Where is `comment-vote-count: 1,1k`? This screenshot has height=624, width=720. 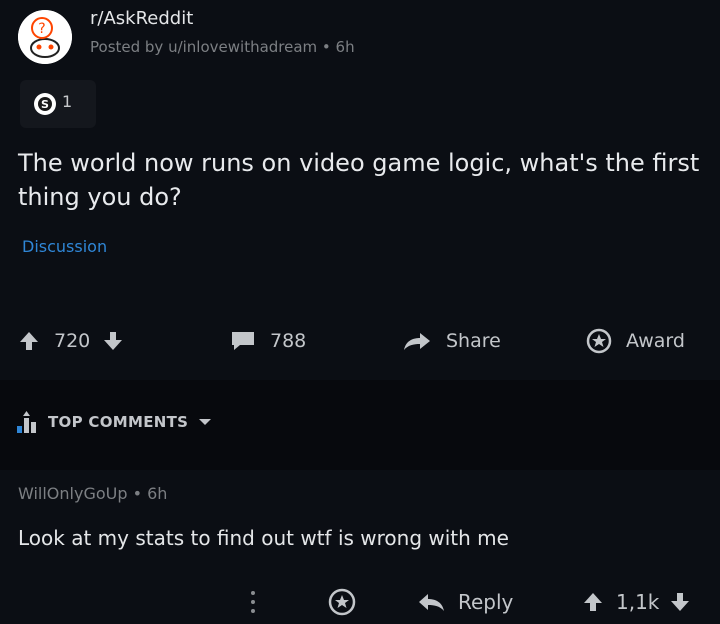 comment-vote-count: 1,1k is located at coordinates (638, 602).